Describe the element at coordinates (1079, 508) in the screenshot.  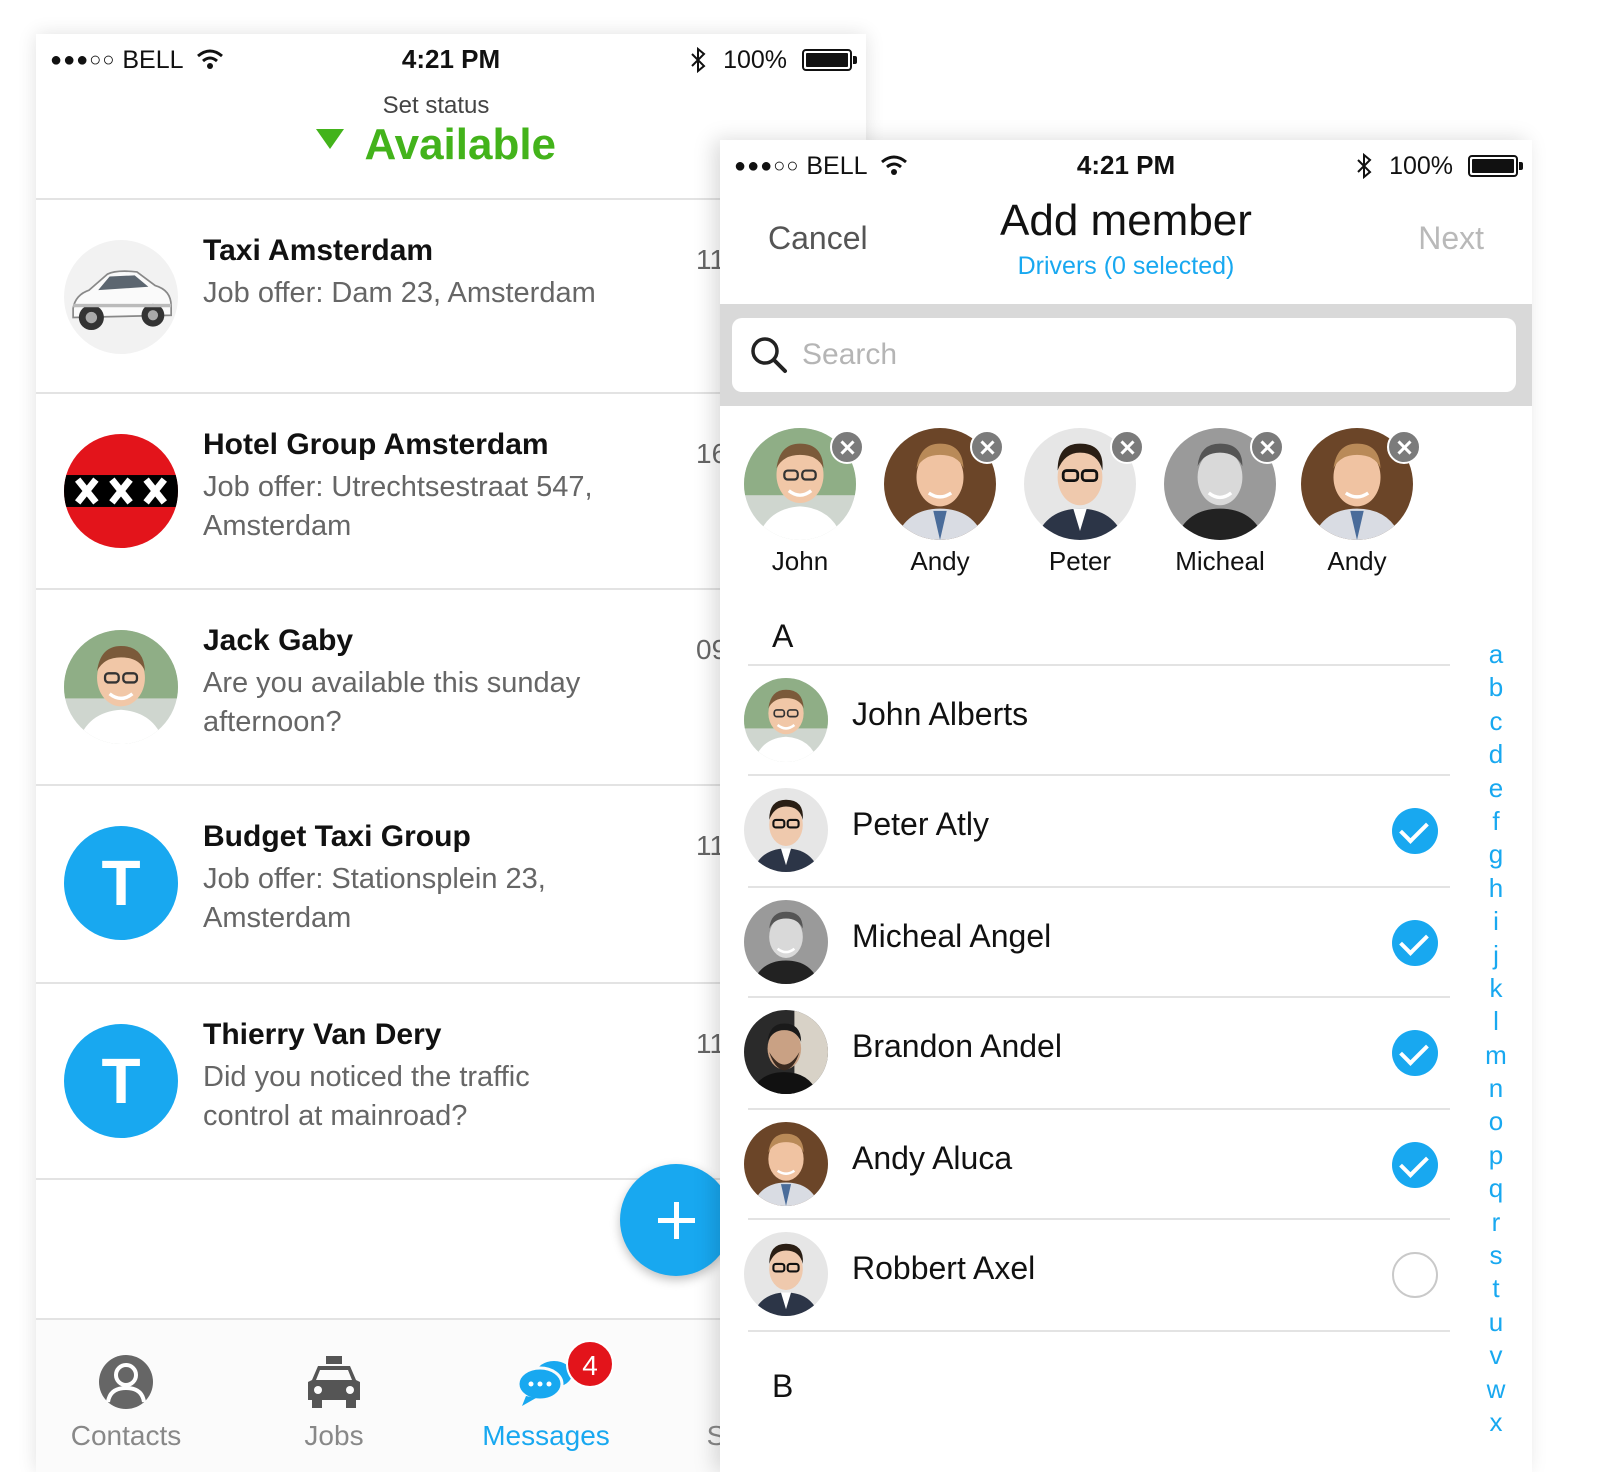
I see `selected-member-chip: Peter` at that location.